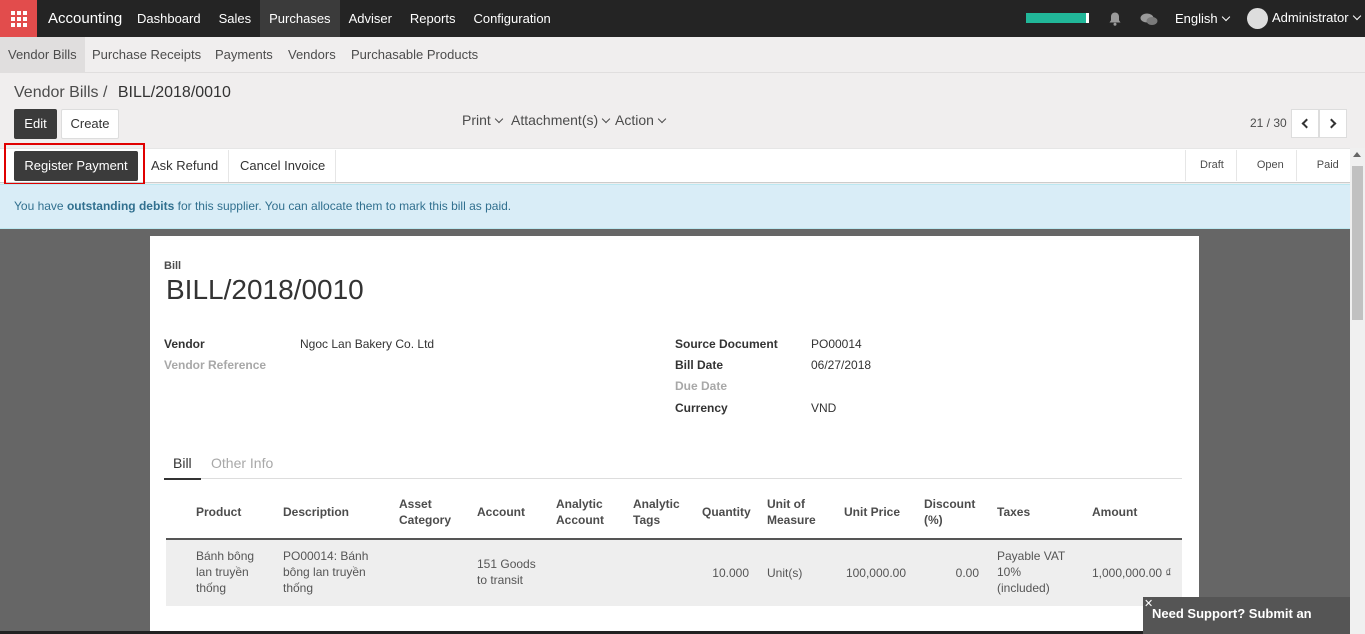  I want to click on cell-description: PO00014: Bánh bông lan truyền thống, so click(325, 572).